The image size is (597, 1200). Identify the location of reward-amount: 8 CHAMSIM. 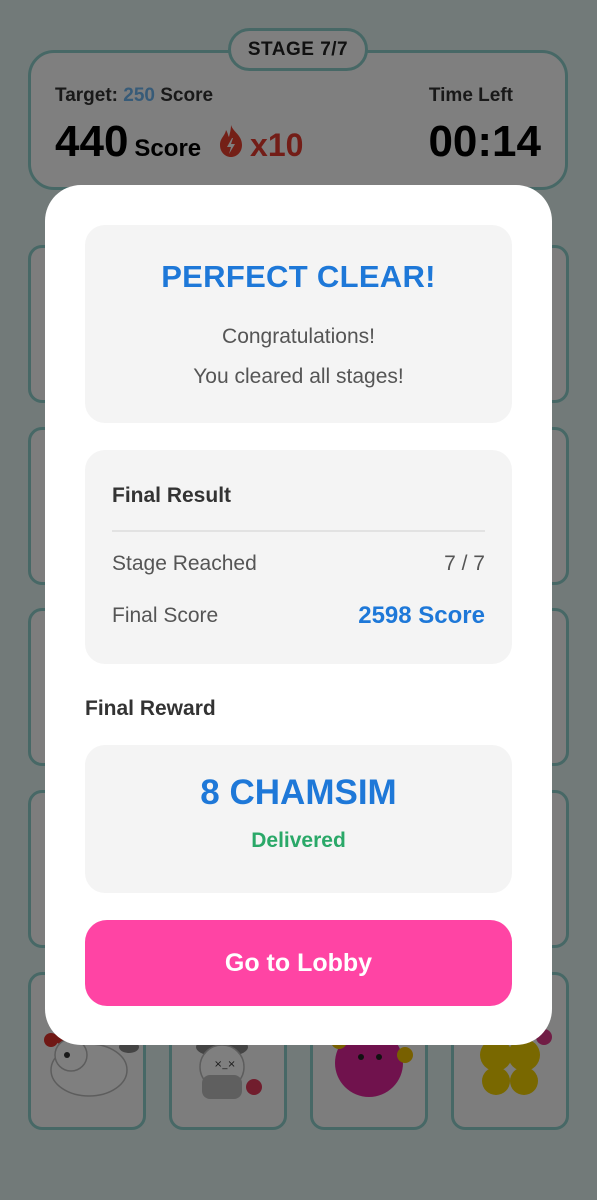
(298, 792).